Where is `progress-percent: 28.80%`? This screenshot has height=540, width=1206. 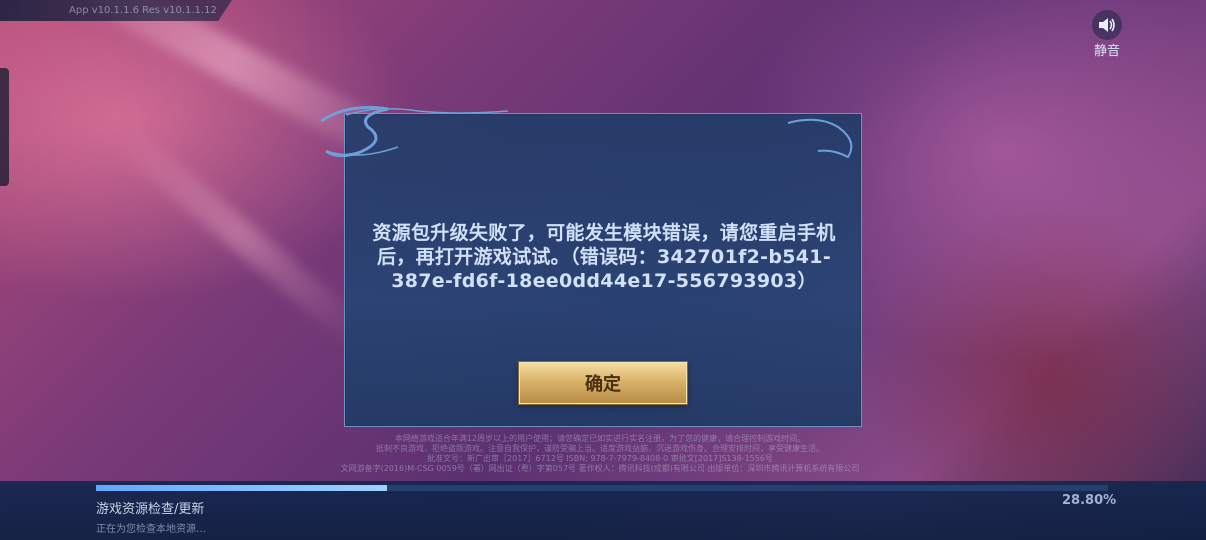 progress-percent: 28.80% is located at coordinates (1089, 500).